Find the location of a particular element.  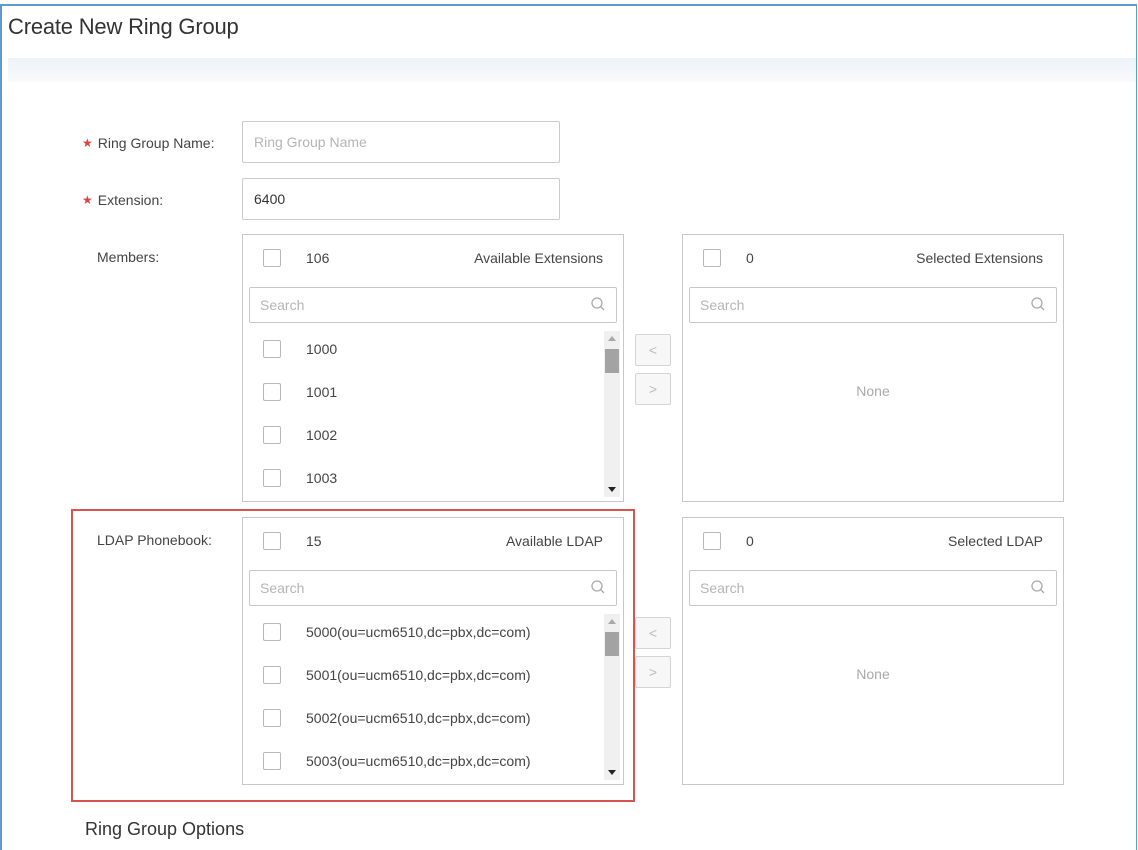

available-extensions-list: 1000 1001 1002 1003 is located at coordinates (433, 414).